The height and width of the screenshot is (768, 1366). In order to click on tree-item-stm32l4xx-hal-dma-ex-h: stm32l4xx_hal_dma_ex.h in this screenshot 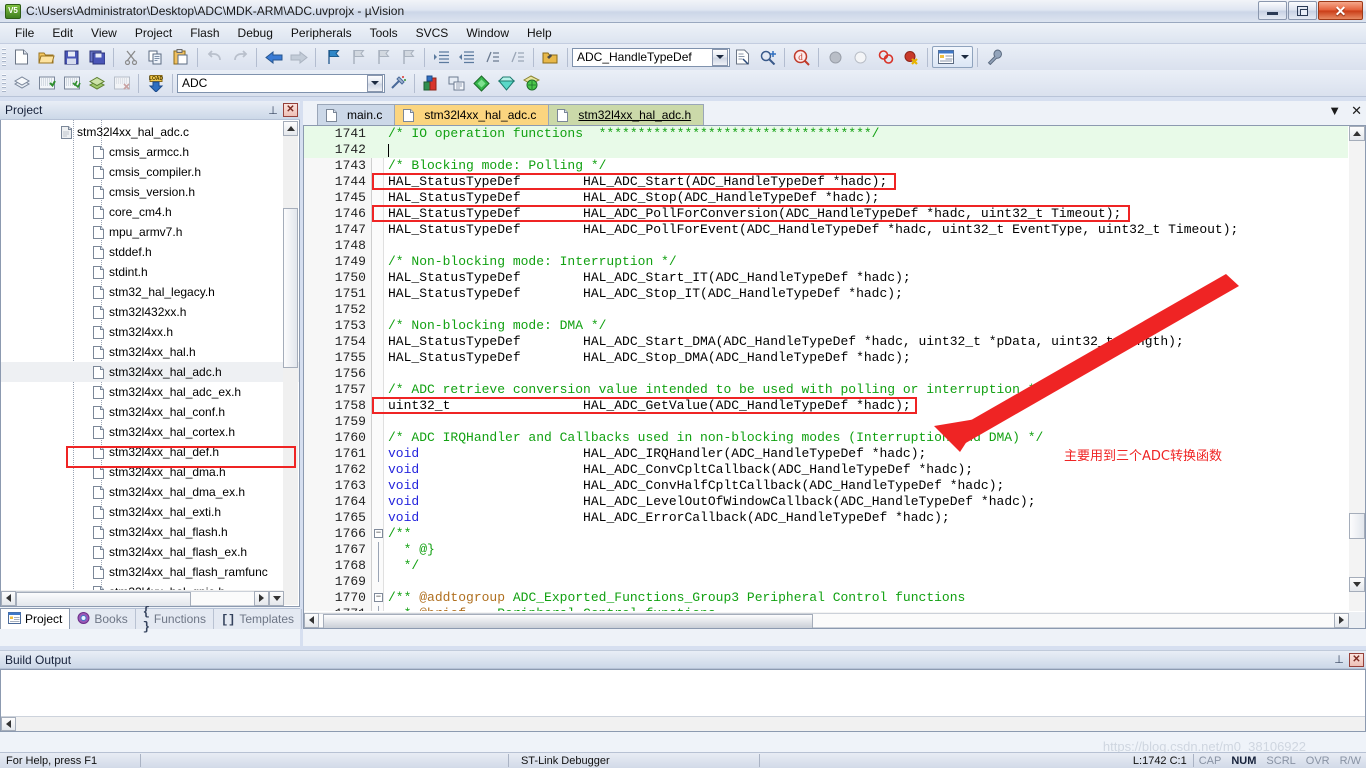, I will do `click(150, 492)`.